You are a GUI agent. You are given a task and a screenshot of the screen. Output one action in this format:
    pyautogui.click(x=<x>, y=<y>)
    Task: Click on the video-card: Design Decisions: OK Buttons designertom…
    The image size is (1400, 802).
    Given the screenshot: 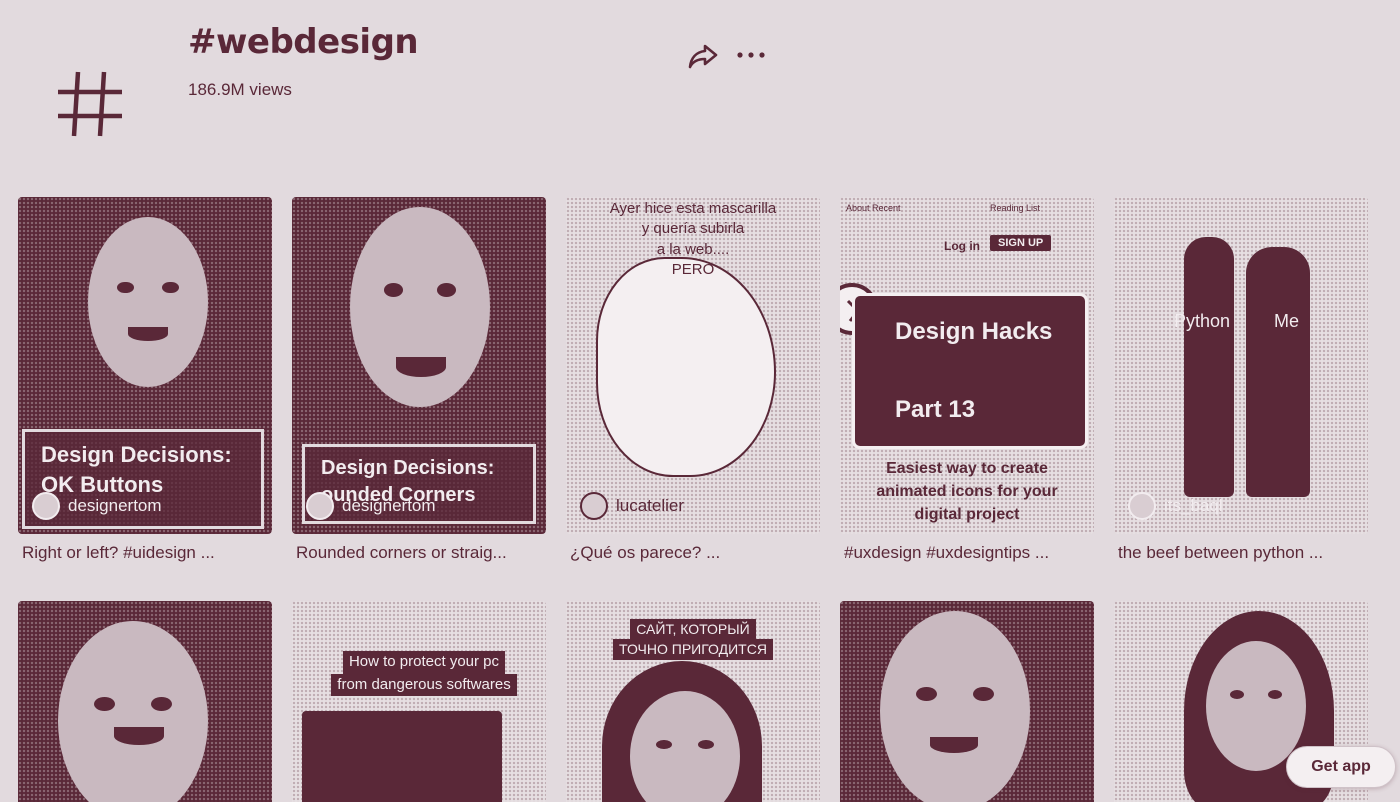 What is the action you would take?
    pyautogui.click(x=145, y=399)
    